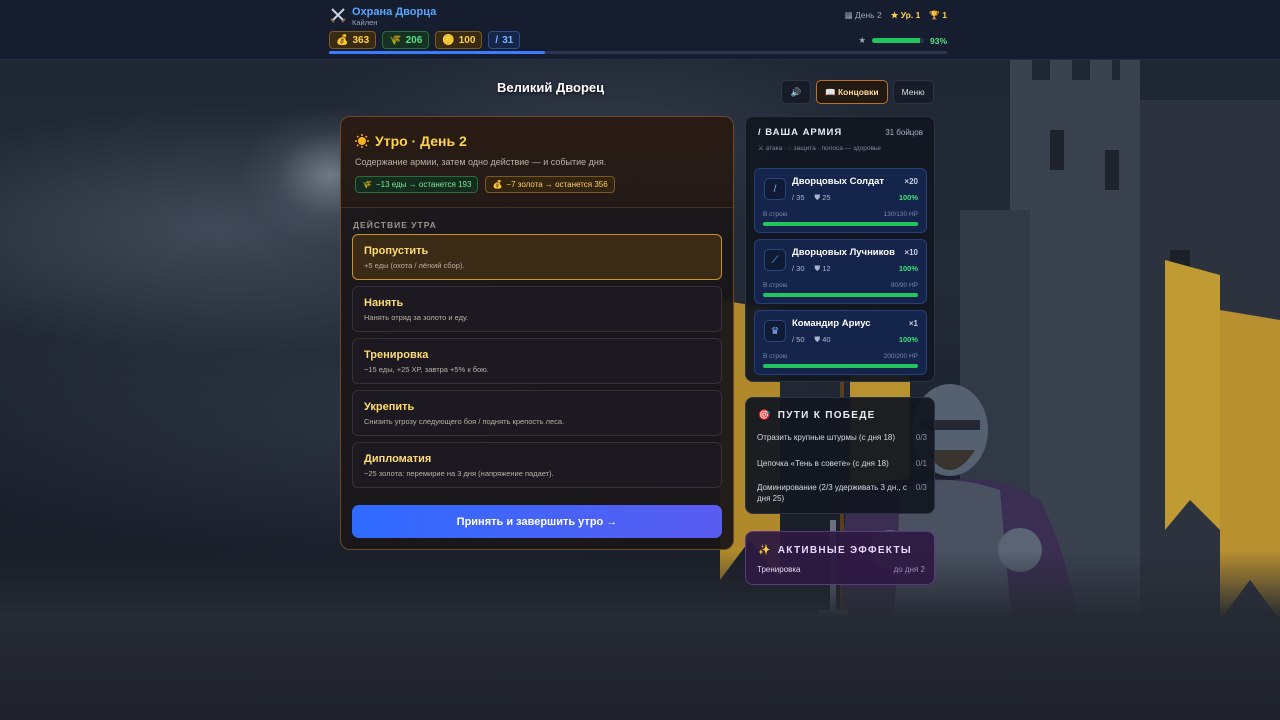 This screenshot has width=1280, height=720. I want to click on star-outline-icon: ★, so click(862, 40).